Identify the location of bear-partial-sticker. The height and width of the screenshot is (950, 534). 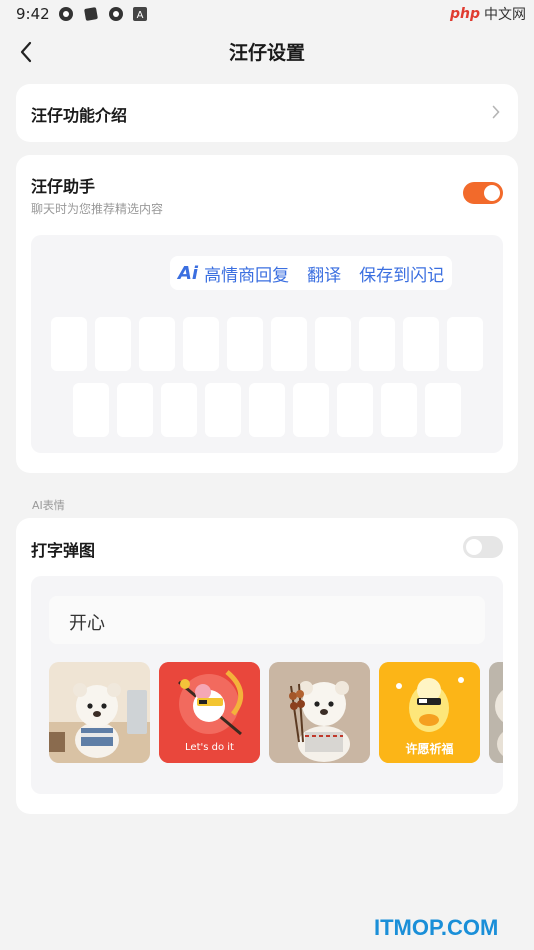
(496, 712).